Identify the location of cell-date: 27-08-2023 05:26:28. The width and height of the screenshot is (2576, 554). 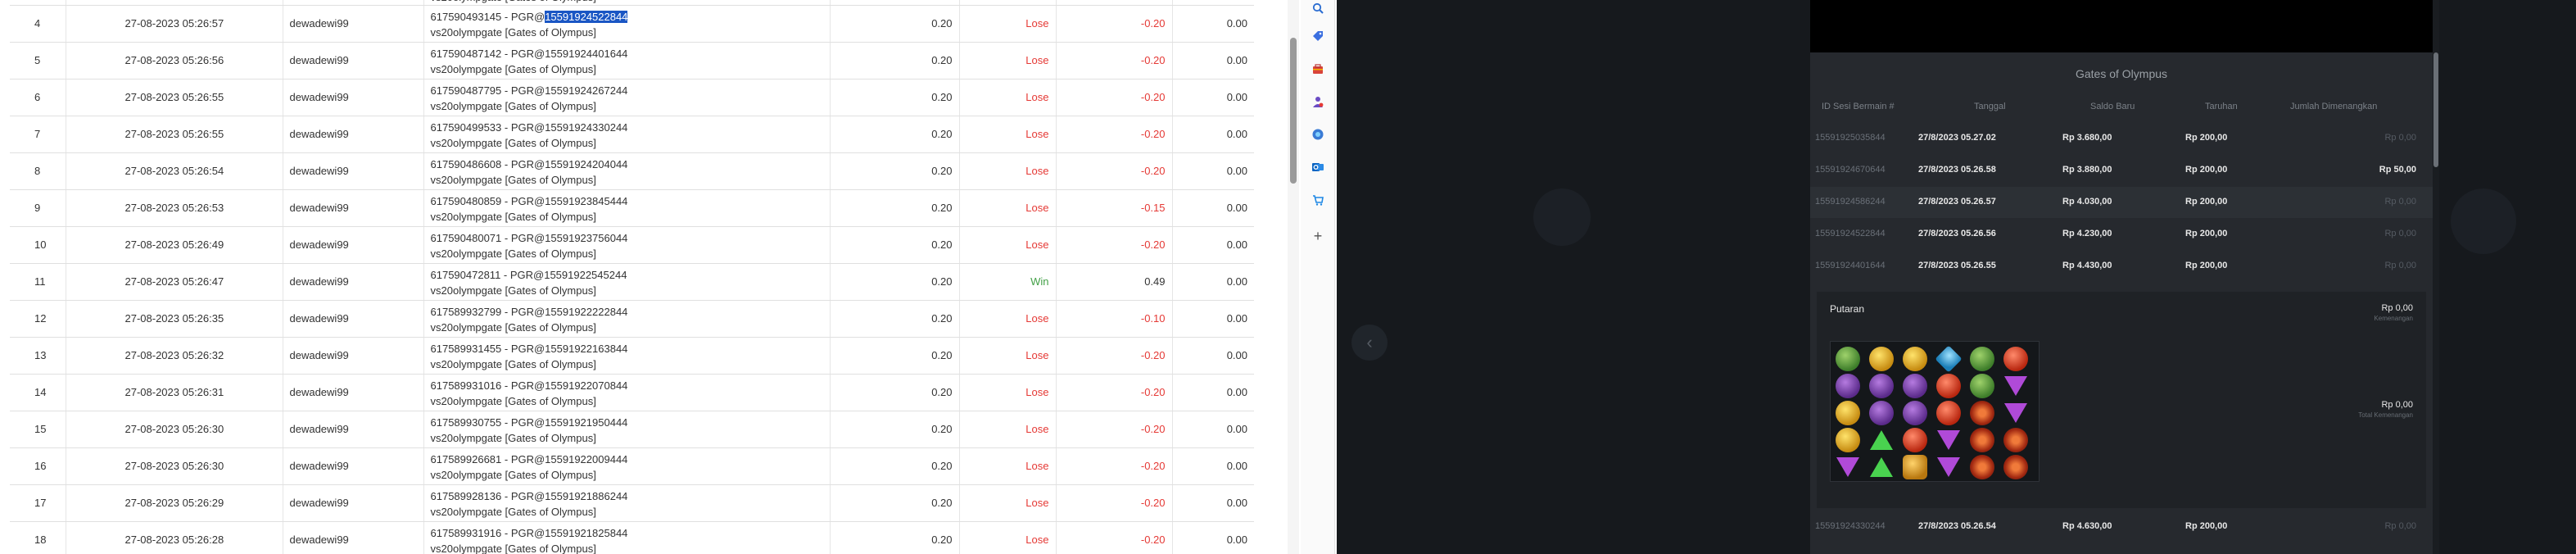
(174, 537).